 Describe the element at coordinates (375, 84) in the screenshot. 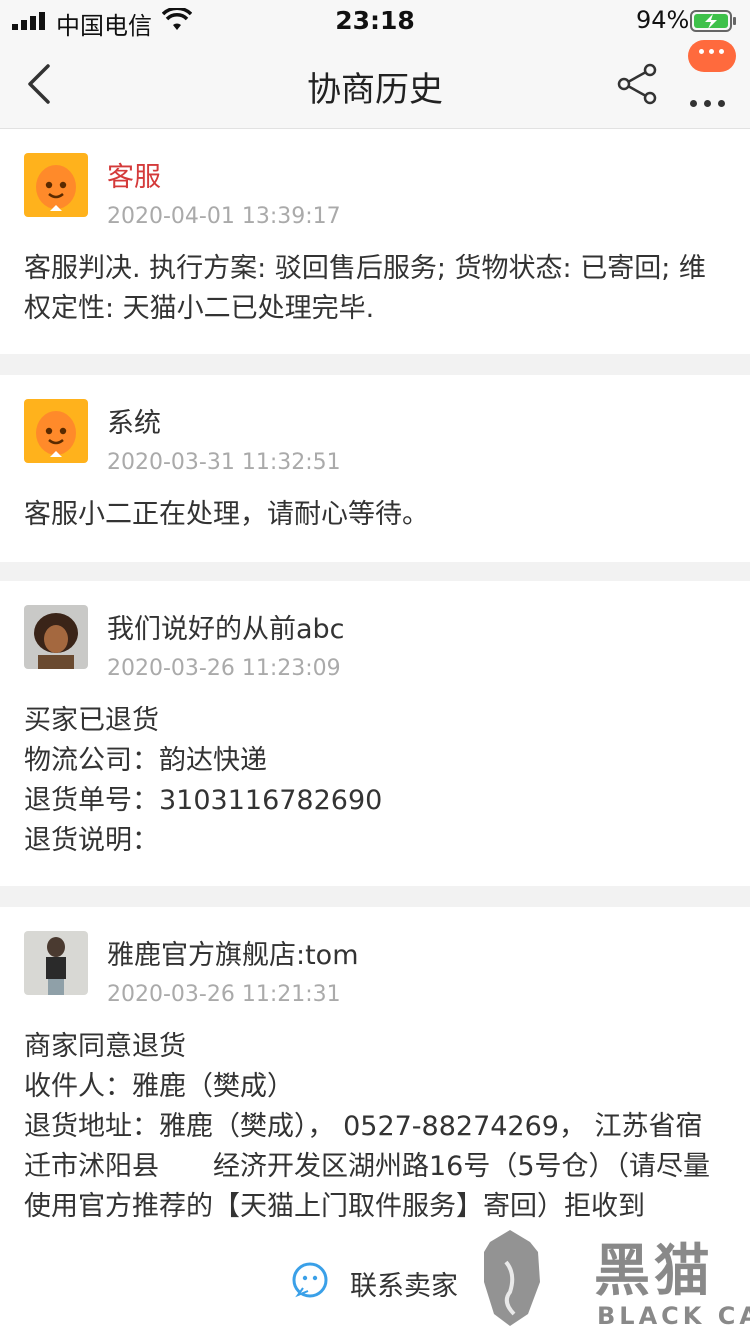

I see `navigation-bar: 协商历史` at that location.